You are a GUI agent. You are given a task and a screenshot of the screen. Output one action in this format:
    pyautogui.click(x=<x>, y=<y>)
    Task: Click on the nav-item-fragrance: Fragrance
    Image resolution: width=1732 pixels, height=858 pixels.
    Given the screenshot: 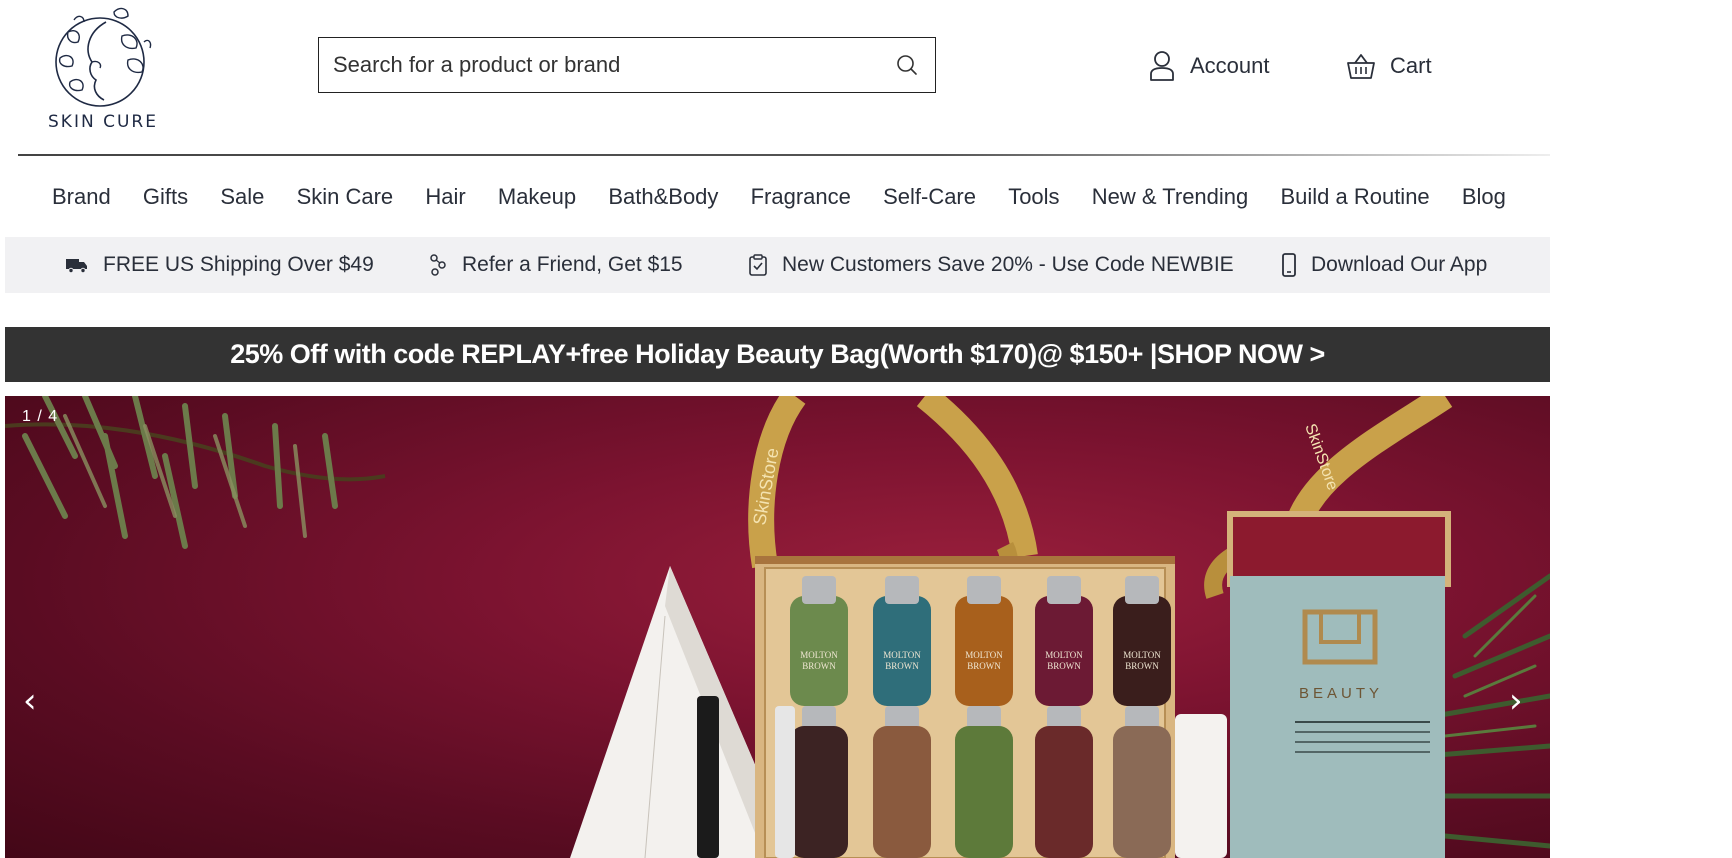 What is the action you would take?
    pyautogui.click(x=801, y=197)
    